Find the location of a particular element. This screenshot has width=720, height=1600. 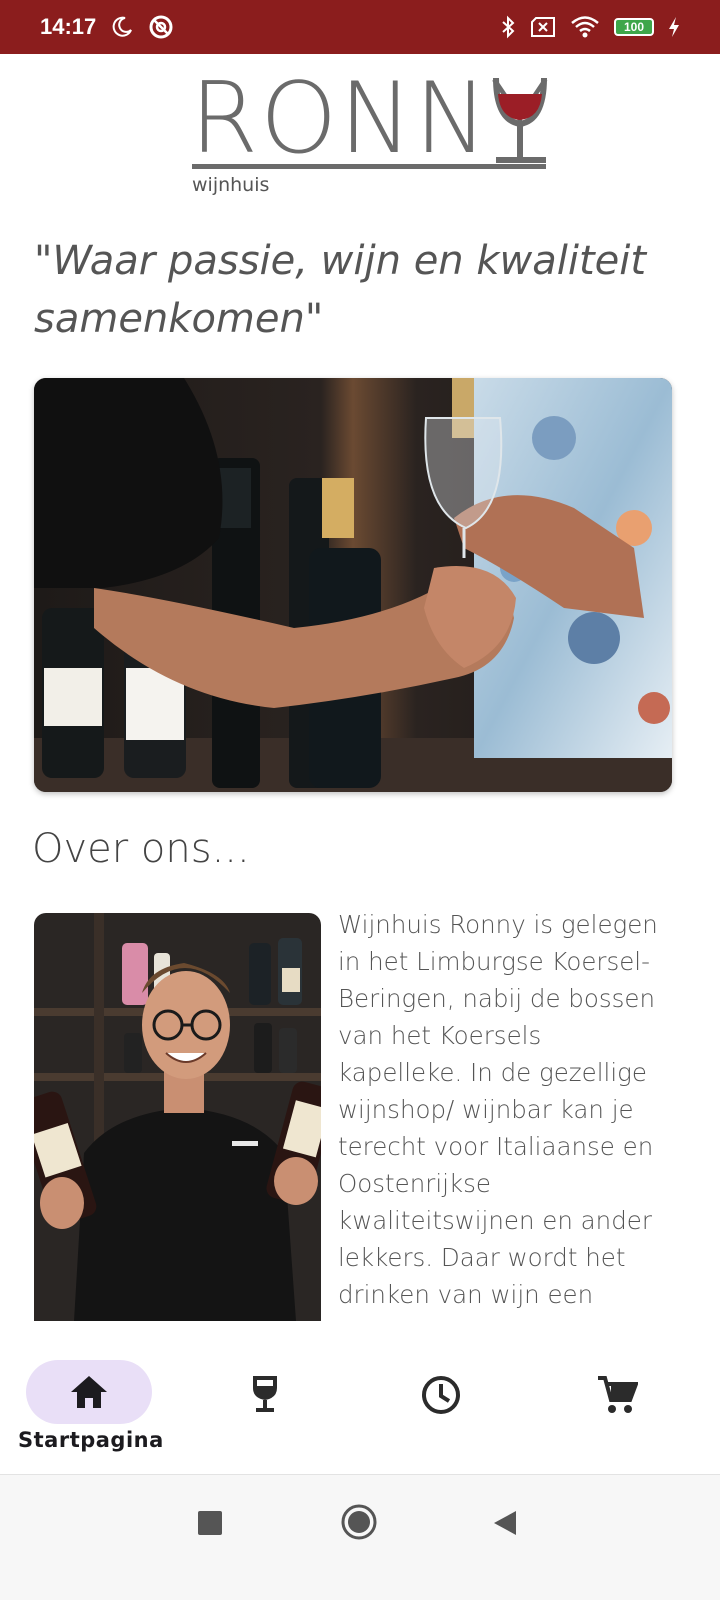

status-right: 100 is located at coordinates (590, 27).